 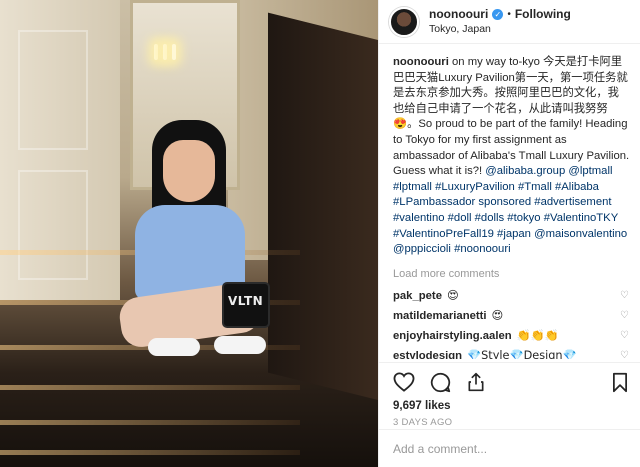 I want to click on comment-username: pak_pete, so click(x=417, y=296).